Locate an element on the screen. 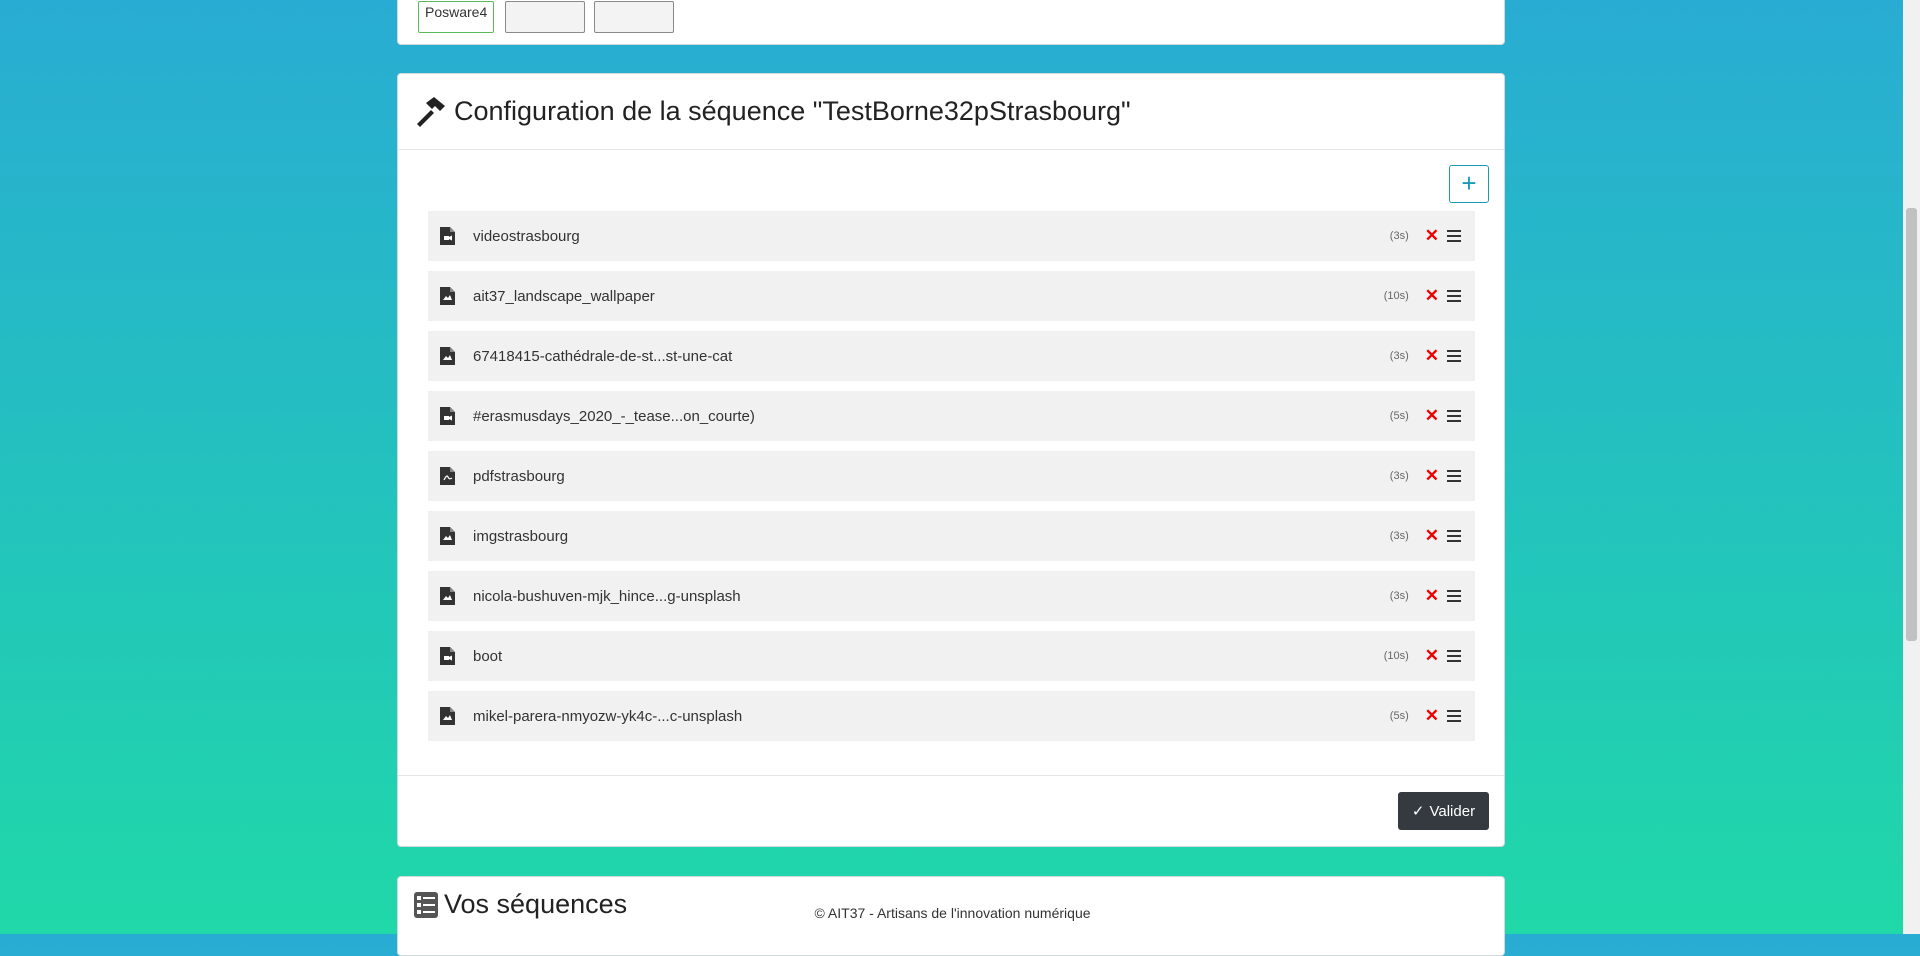 The image size is (1920, 956). item-name: videostrasbourg is located at coordinates (526, 236).